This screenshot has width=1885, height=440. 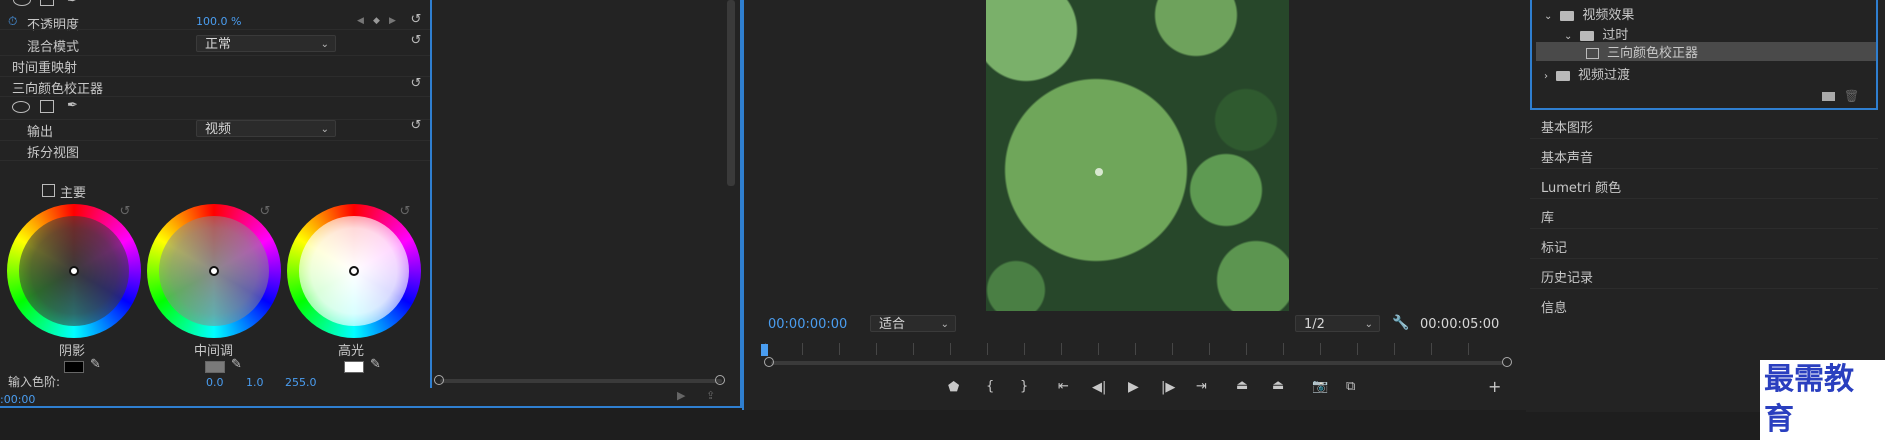 I want to click on tree-item-video-transitions: › 视频过渡, so click(x=1587, y=73).